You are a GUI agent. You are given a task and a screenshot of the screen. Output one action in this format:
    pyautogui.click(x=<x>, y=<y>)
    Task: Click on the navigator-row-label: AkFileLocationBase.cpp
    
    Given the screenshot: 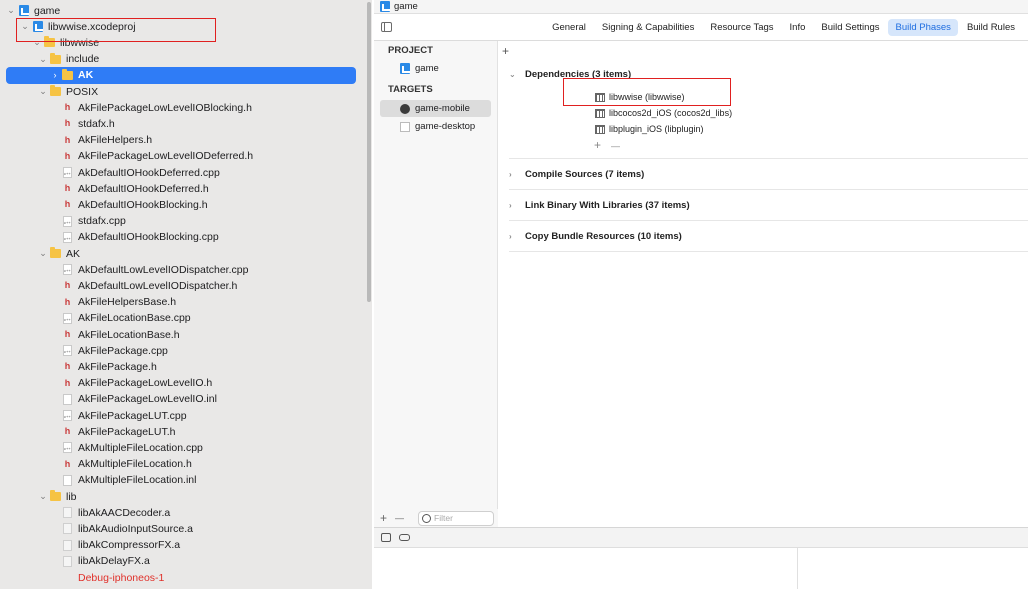 What is the action you would take?
    pyautogui.click(x=134, y=318)
    